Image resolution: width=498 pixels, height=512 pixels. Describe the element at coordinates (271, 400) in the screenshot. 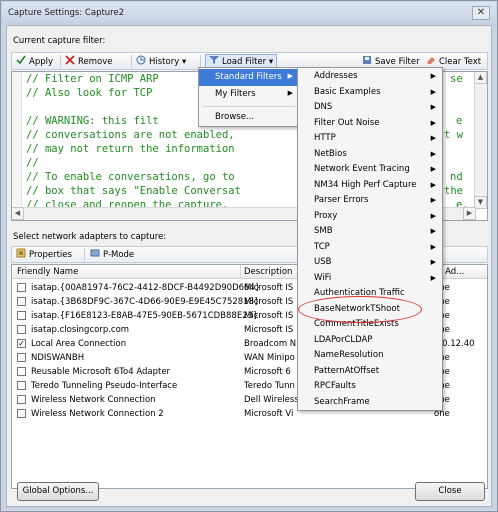

I see `adapter-description: Dell Wireless` at that location.